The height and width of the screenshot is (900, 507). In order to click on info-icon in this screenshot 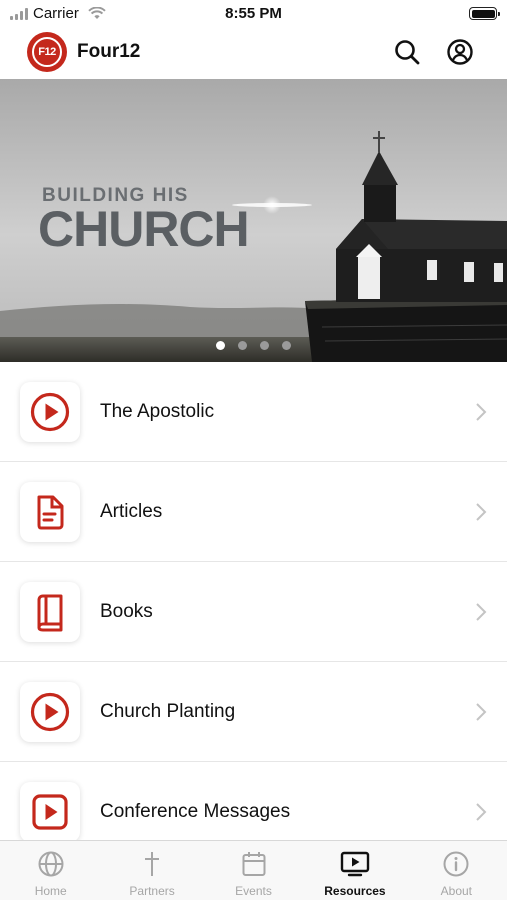, I will do `click(456, 864)`.